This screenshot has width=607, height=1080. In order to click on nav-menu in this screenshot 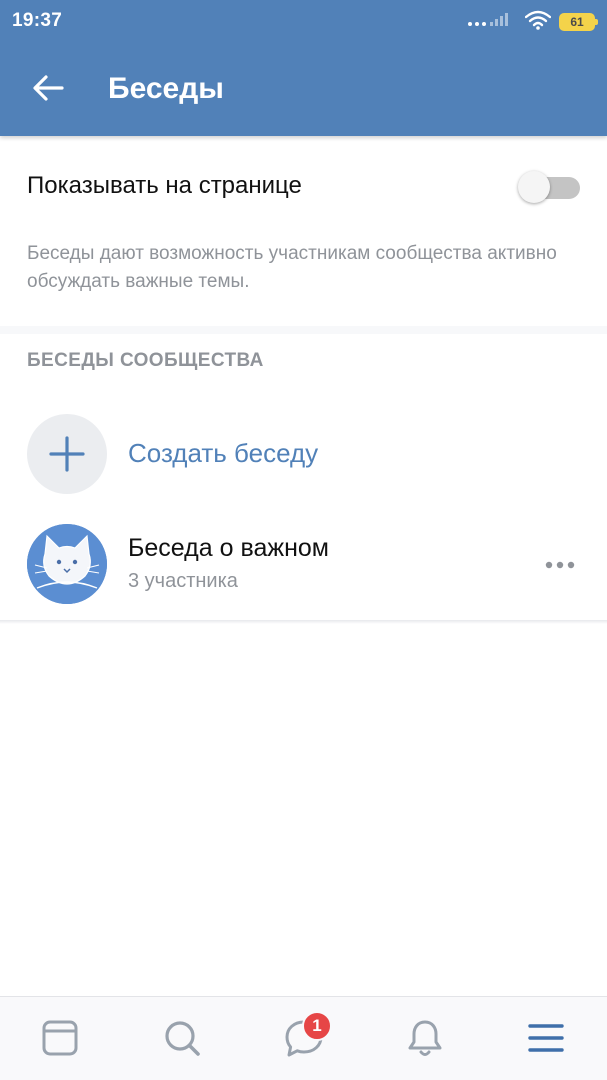, I will do `click(546, 1040)`.